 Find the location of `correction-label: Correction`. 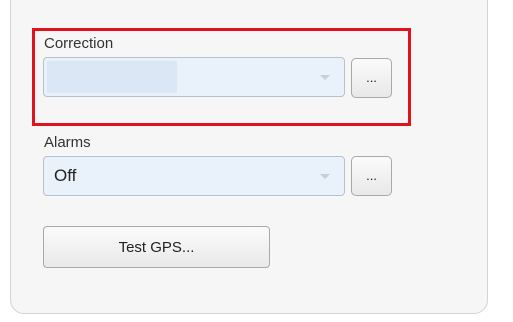

correction-label: Correction is located at coordinates (79, 43).